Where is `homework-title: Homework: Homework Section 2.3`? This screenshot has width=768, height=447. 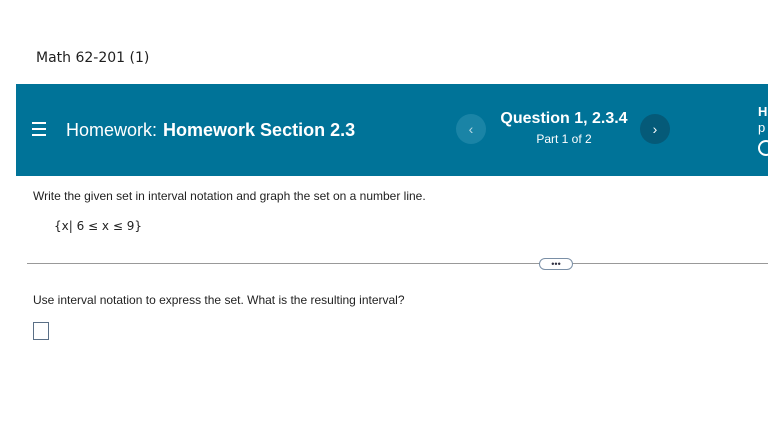
homework-title: Homework: Homework Section 2.3 is located at coordinates (210, 130).